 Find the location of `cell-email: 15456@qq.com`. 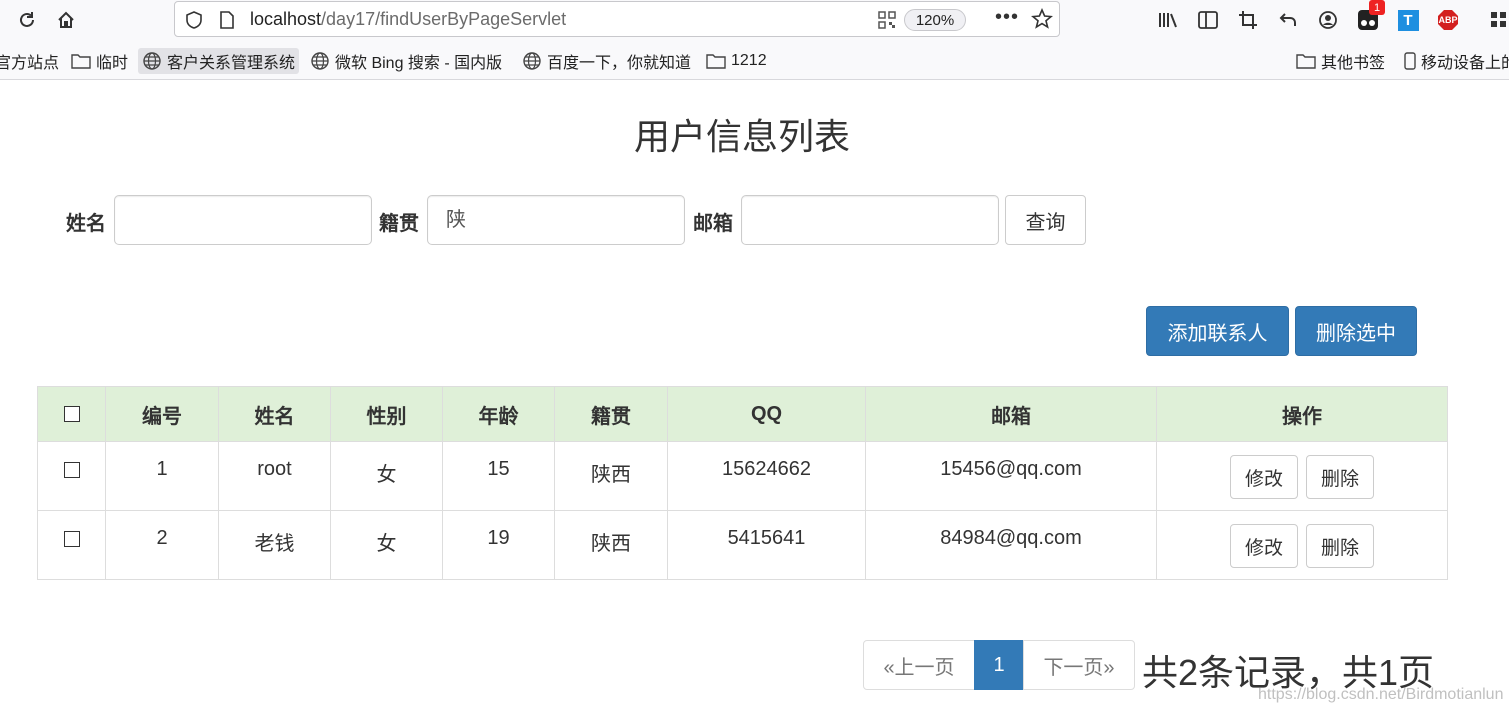

cell-email: 15456@qq.com is located at coordinates (1011, 476).